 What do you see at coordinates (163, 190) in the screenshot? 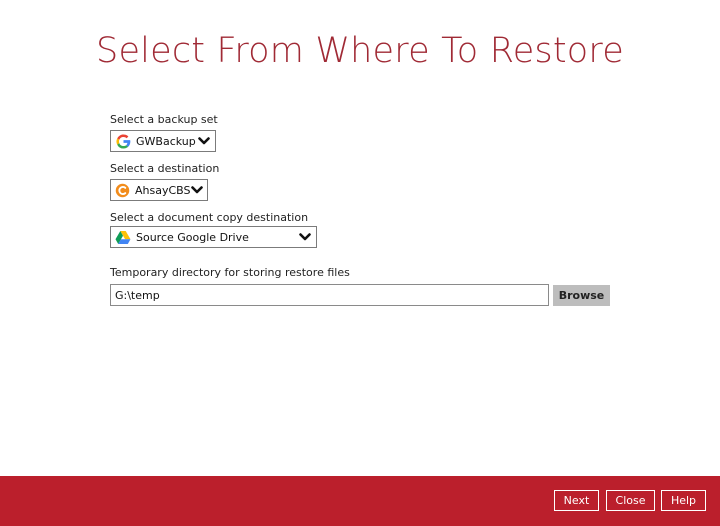
I see `destination-value: AhsayCBS` at bounding box center [163, 190].